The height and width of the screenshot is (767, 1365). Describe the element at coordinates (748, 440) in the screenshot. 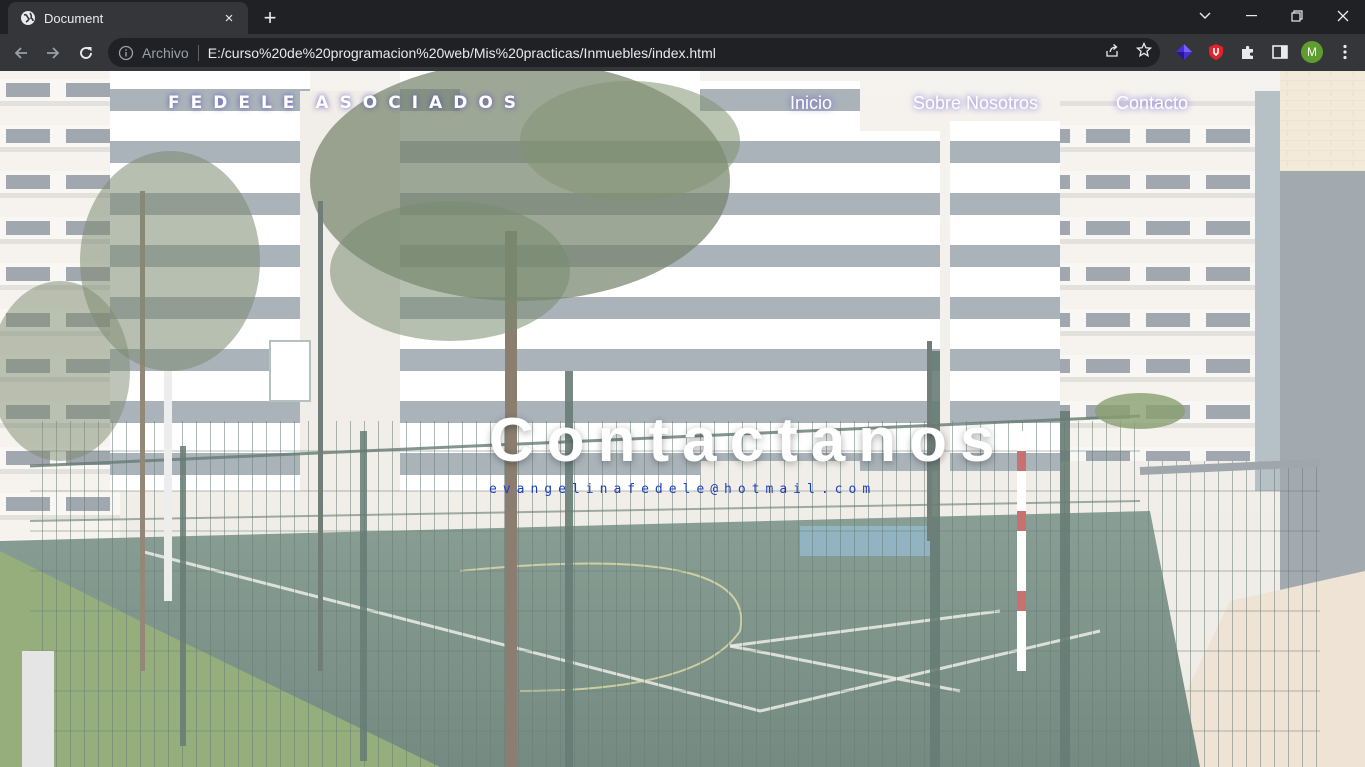

I see `hero-title: Contactanos` at that location.